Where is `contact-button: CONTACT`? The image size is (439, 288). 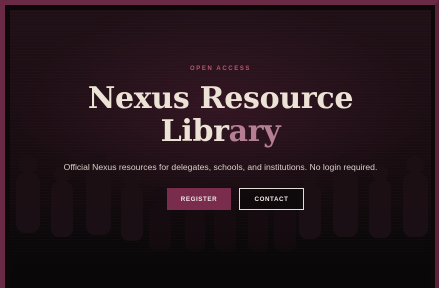
contact-button: CONTACT is located at coordinates (271, 199).